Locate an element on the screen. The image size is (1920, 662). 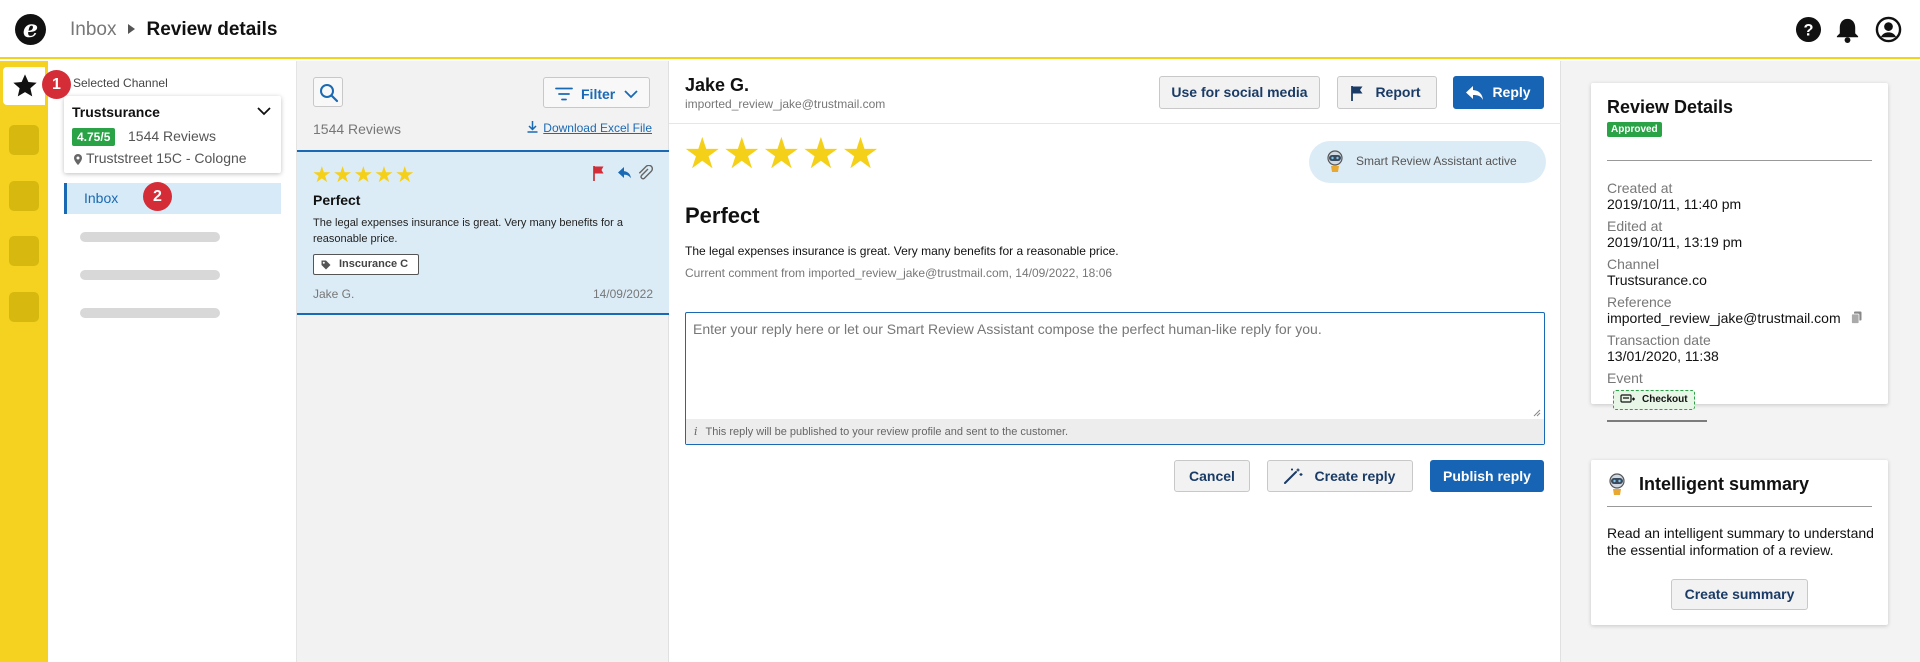
checkout-icon is located at coordinates (1627, 398).